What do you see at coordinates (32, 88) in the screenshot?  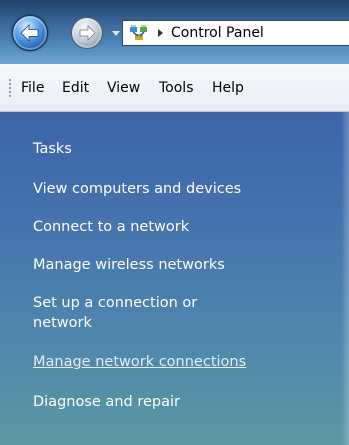 I see `menu-file: File` at bounding box center [32, 88].